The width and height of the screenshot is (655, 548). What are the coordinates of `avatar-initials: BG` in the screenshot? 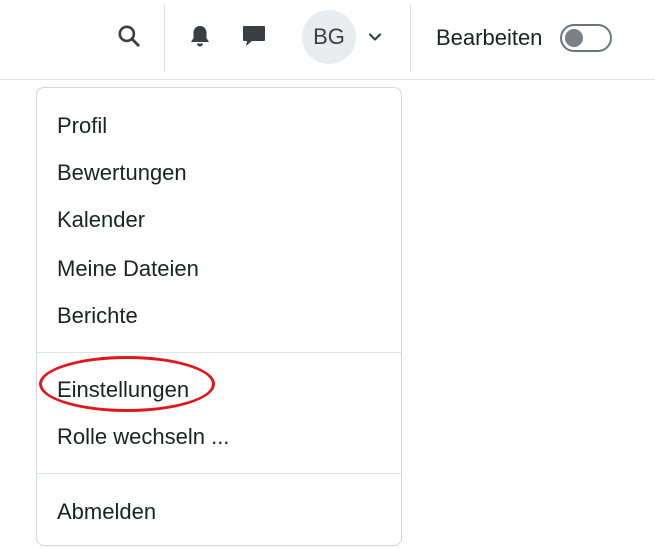 It's located at (329, 36).